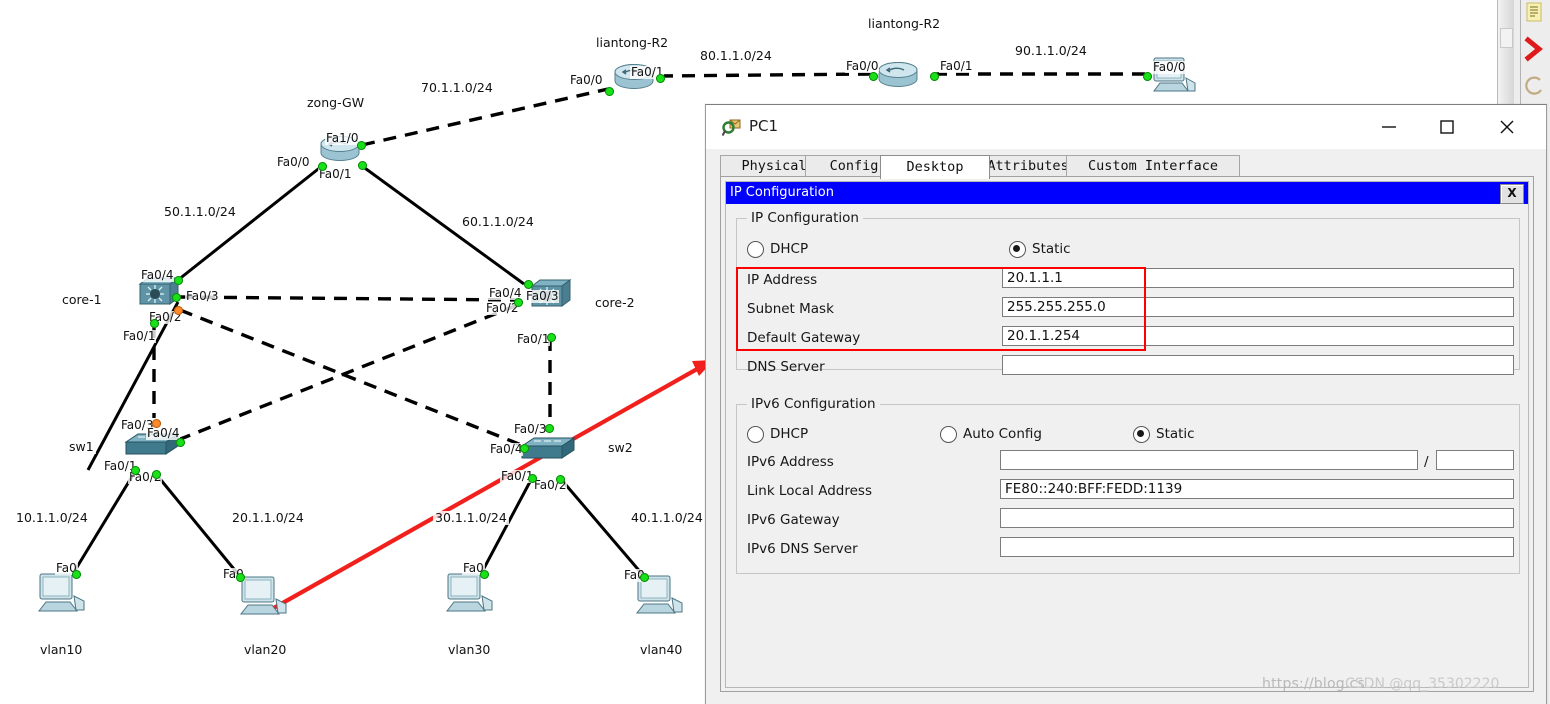  What do you see at coordinates (1209, 460) in the screenshot?
I see `ipv6-address-input` at bounding box center [1209, 460].